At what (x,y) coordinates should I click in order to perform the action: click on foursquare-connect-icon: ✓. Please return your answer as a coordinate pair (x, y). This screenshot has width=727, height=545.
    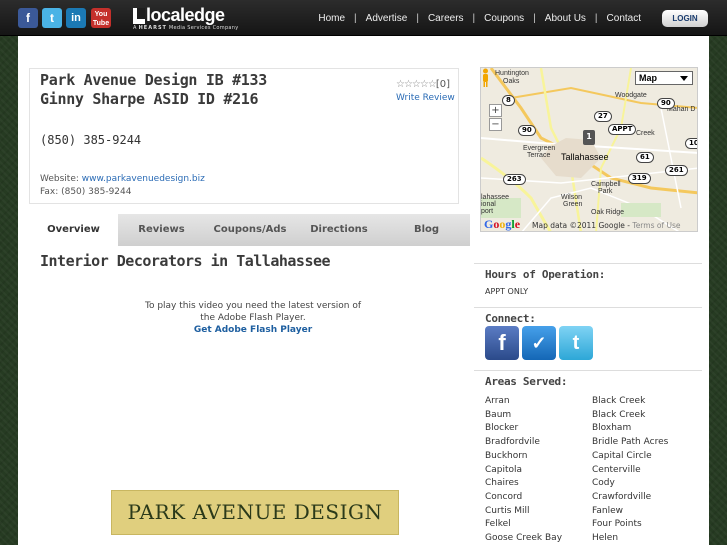
    Looking at the image, I should click on (539, 343).